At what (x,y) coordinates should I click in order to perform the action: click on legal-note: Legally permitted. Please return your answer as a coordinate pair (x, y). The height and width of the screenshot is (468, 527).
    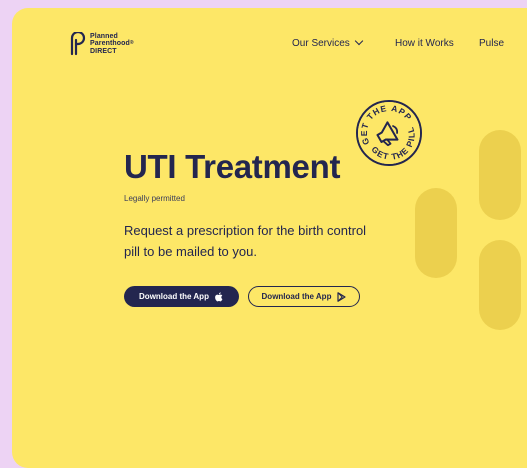
    Looking at the image, I should click on (154, 198).